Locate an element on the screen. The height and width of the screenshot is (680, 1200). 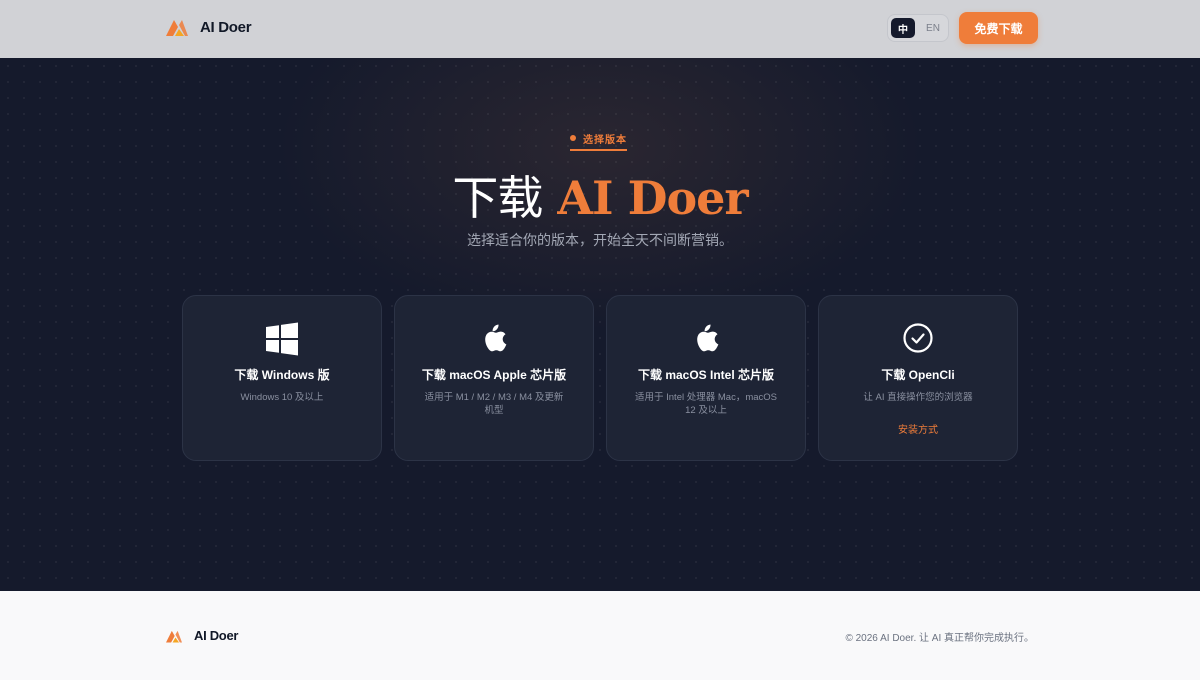
download-card-opencli: 下载 OpenCli 让 AI 直接操作您的浏览器 安装方式 is located at coordinates (918, 378).